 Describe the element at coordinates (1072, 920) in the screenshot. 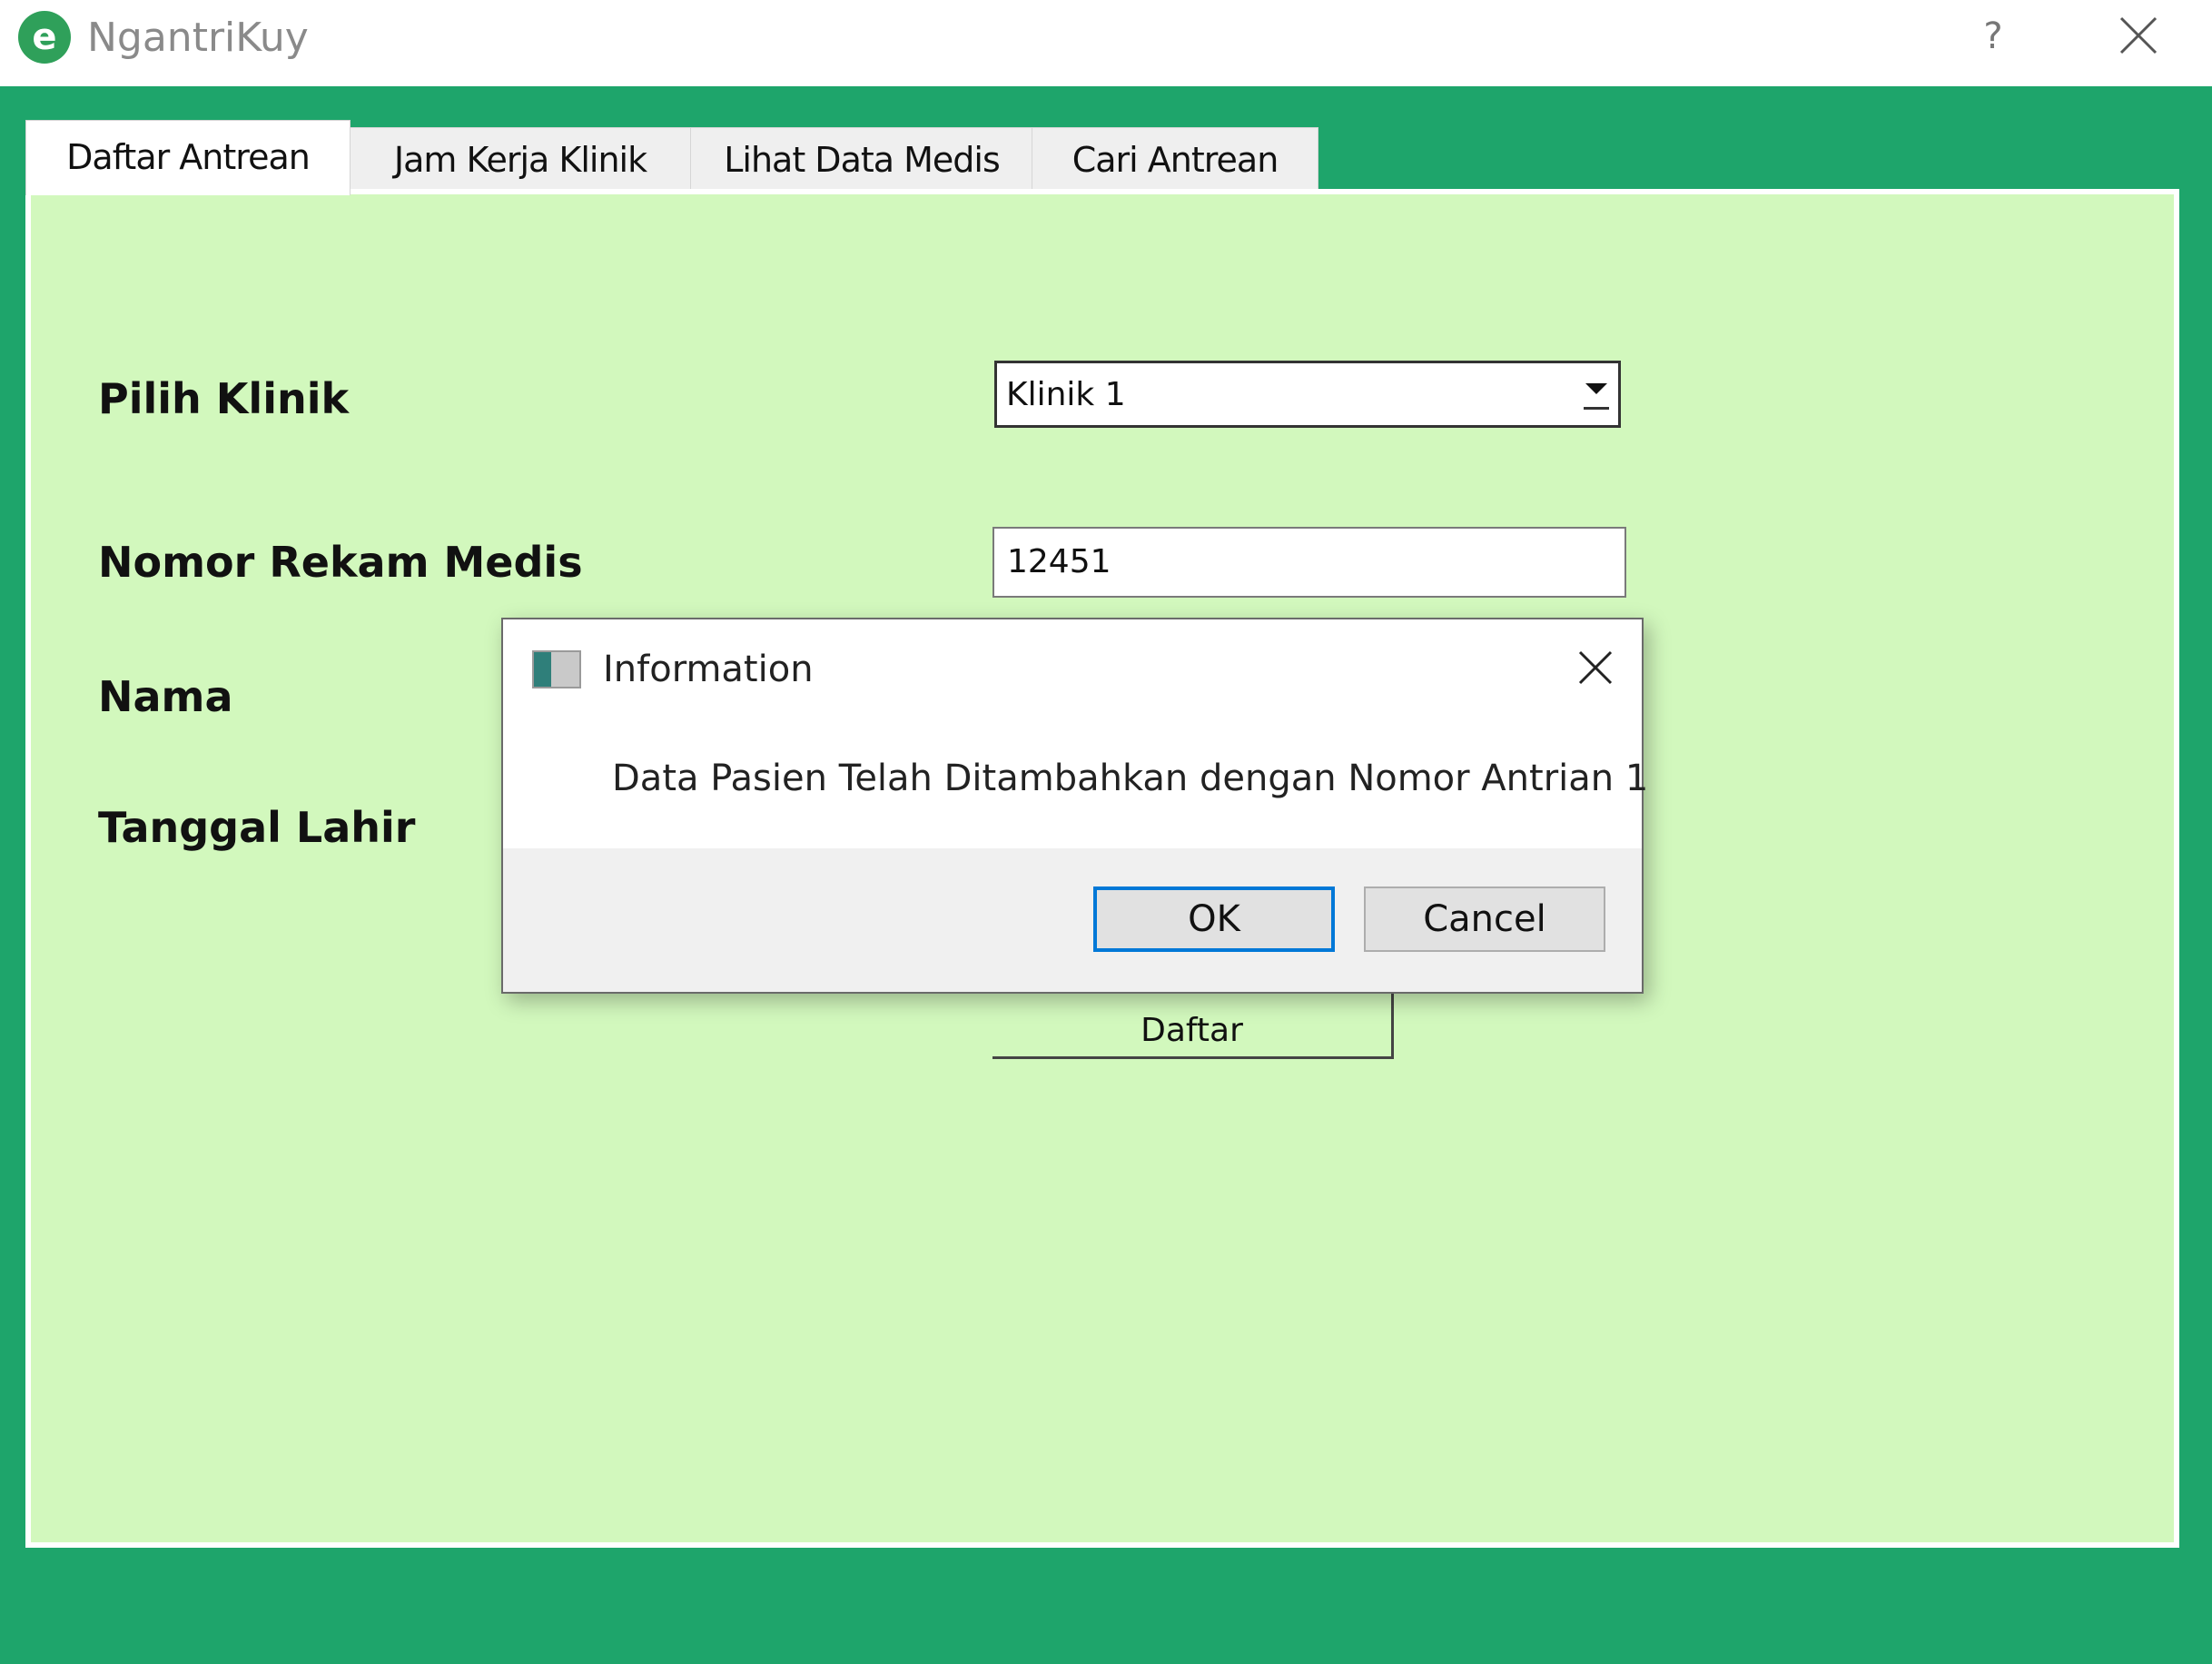

I see `dialog-button-bar: OK Cancel` at that location.